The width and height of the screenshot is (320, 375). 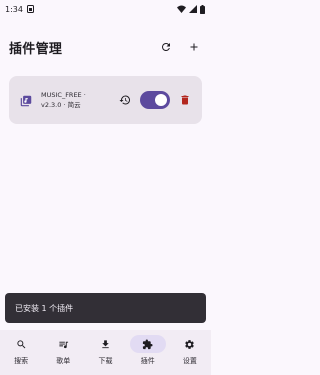 I want to click on plugin-actions, so click(x=155, y=100).